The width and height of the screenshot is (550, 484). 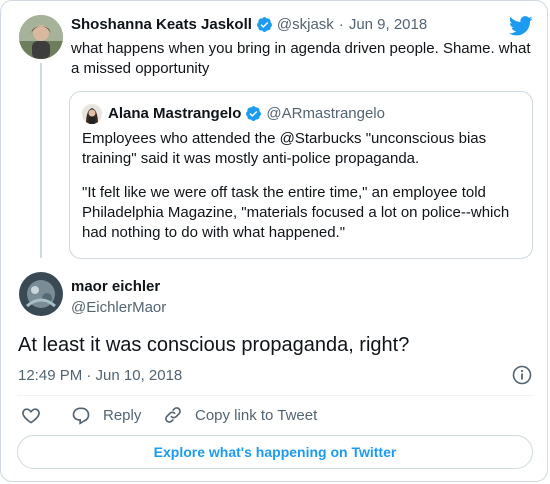 I want to click on reply-icon, so click(x=87, y=415).